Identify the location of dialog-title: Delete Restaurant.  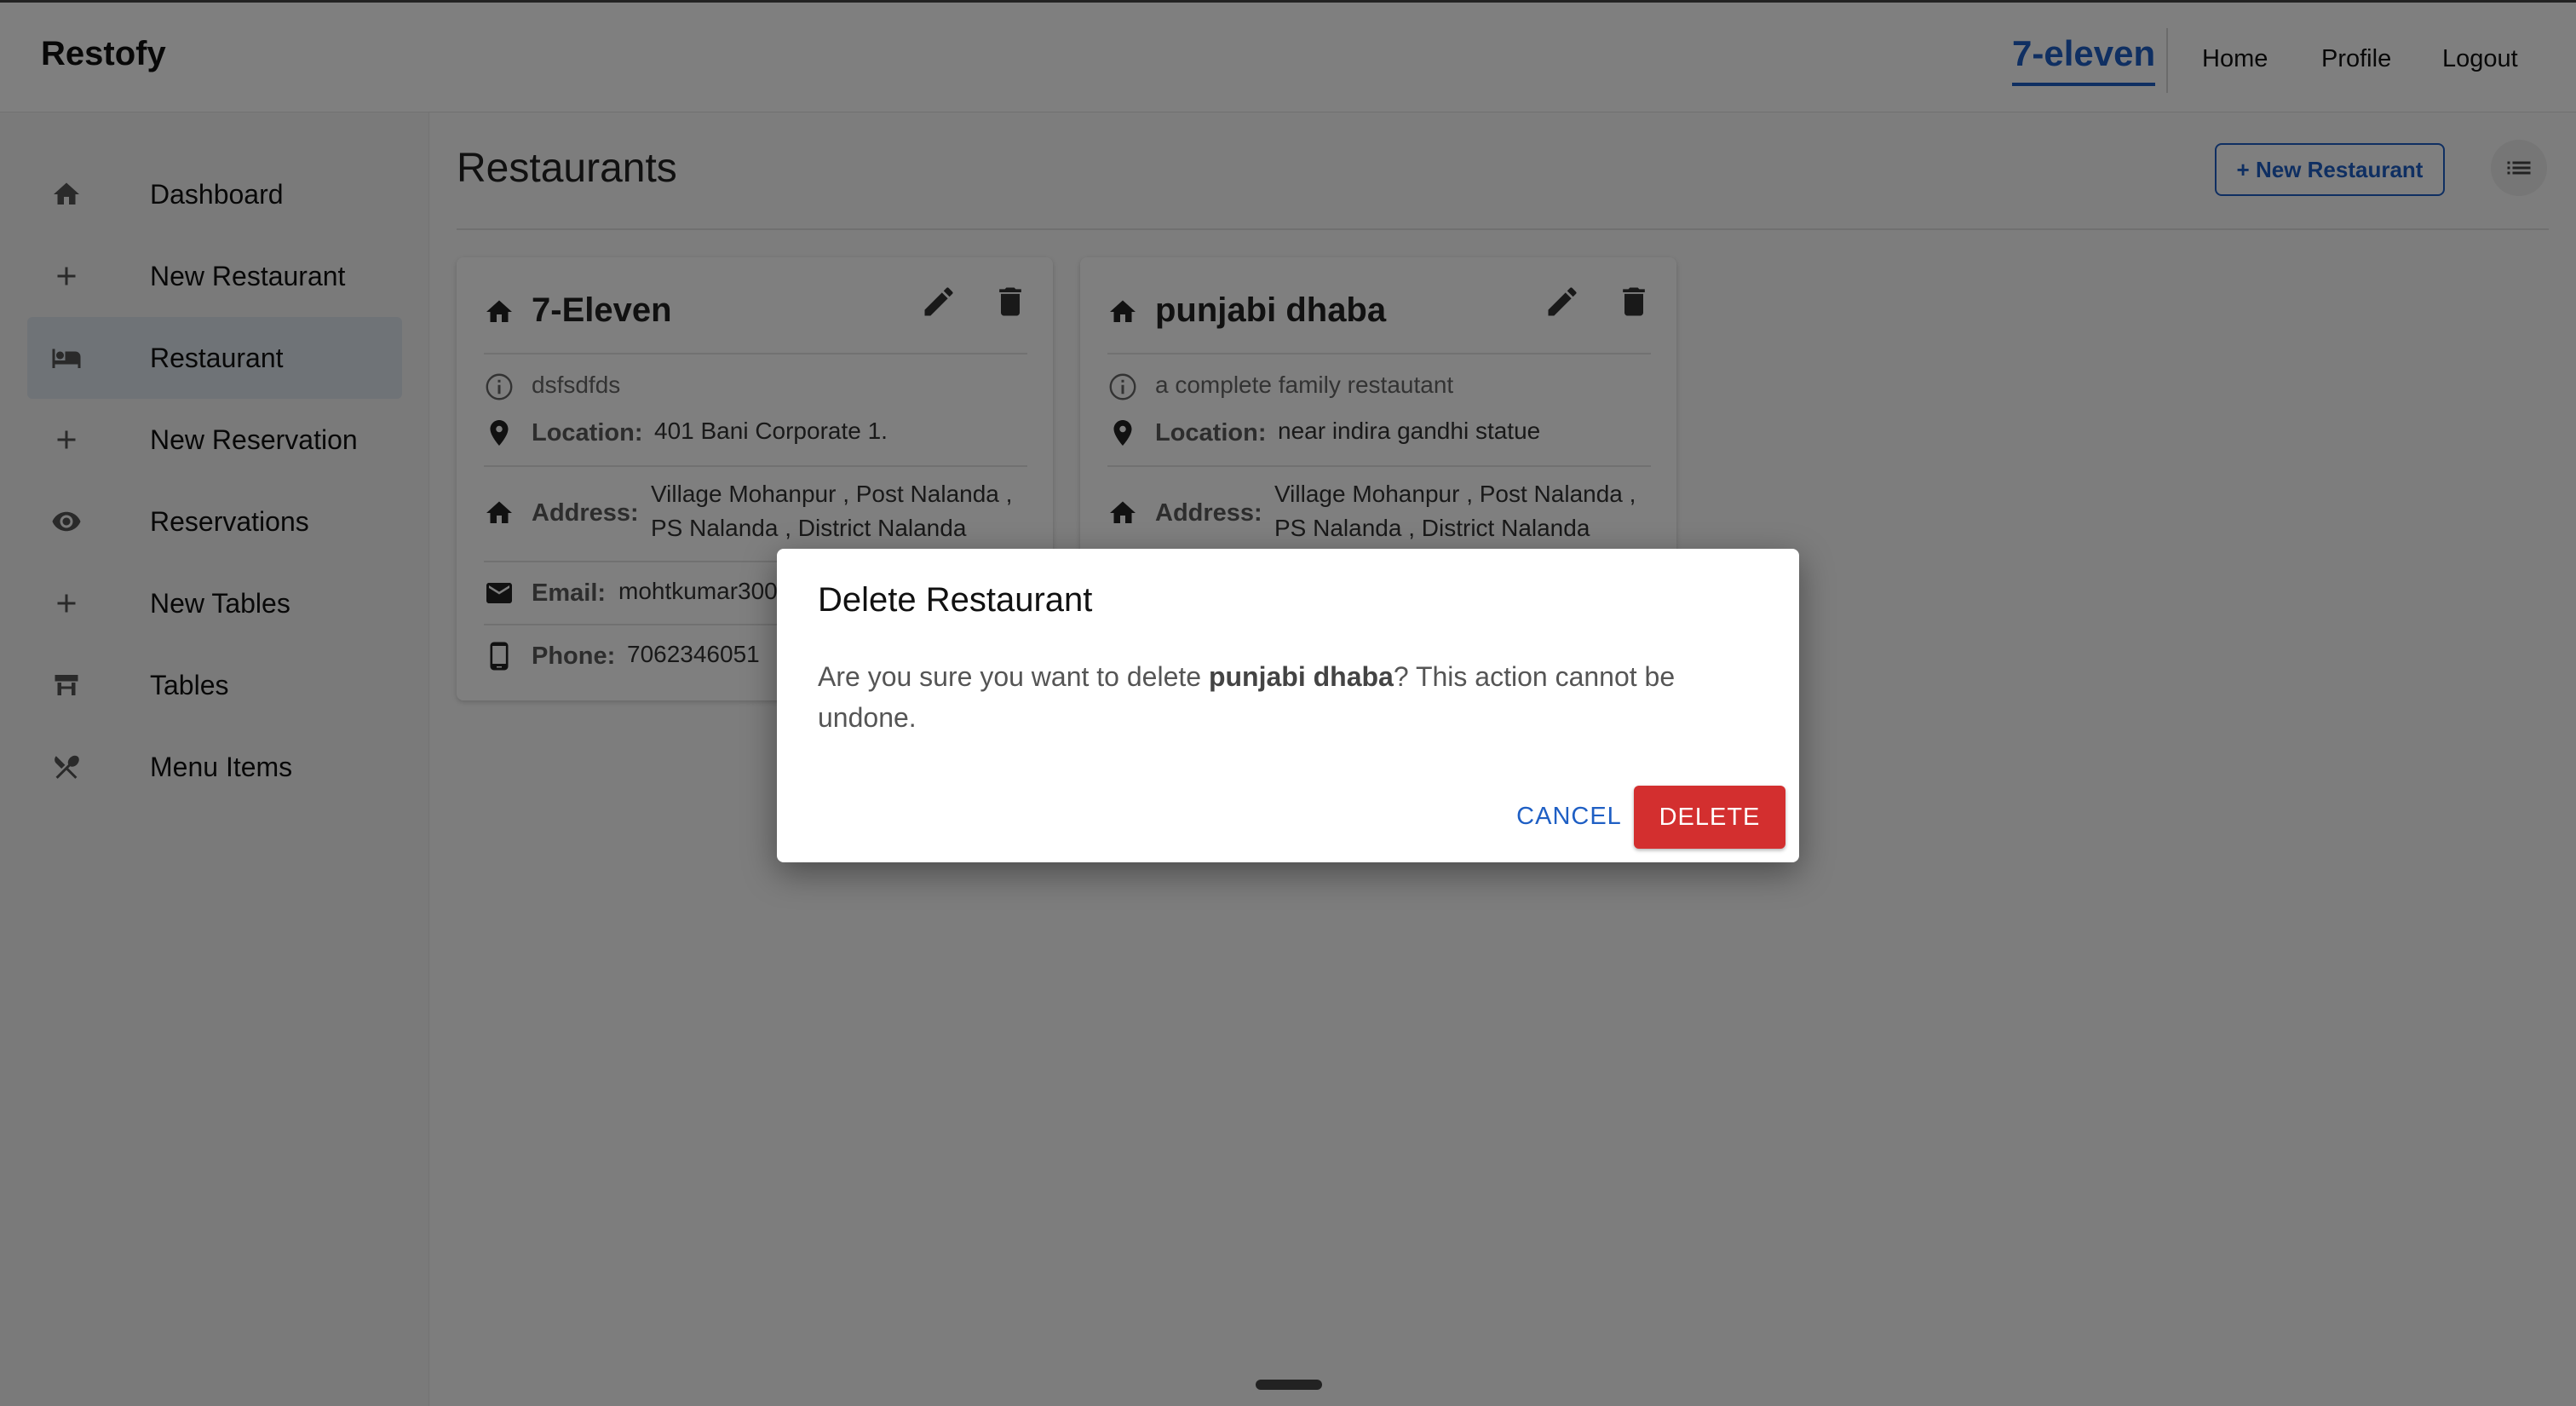
(955, 600).